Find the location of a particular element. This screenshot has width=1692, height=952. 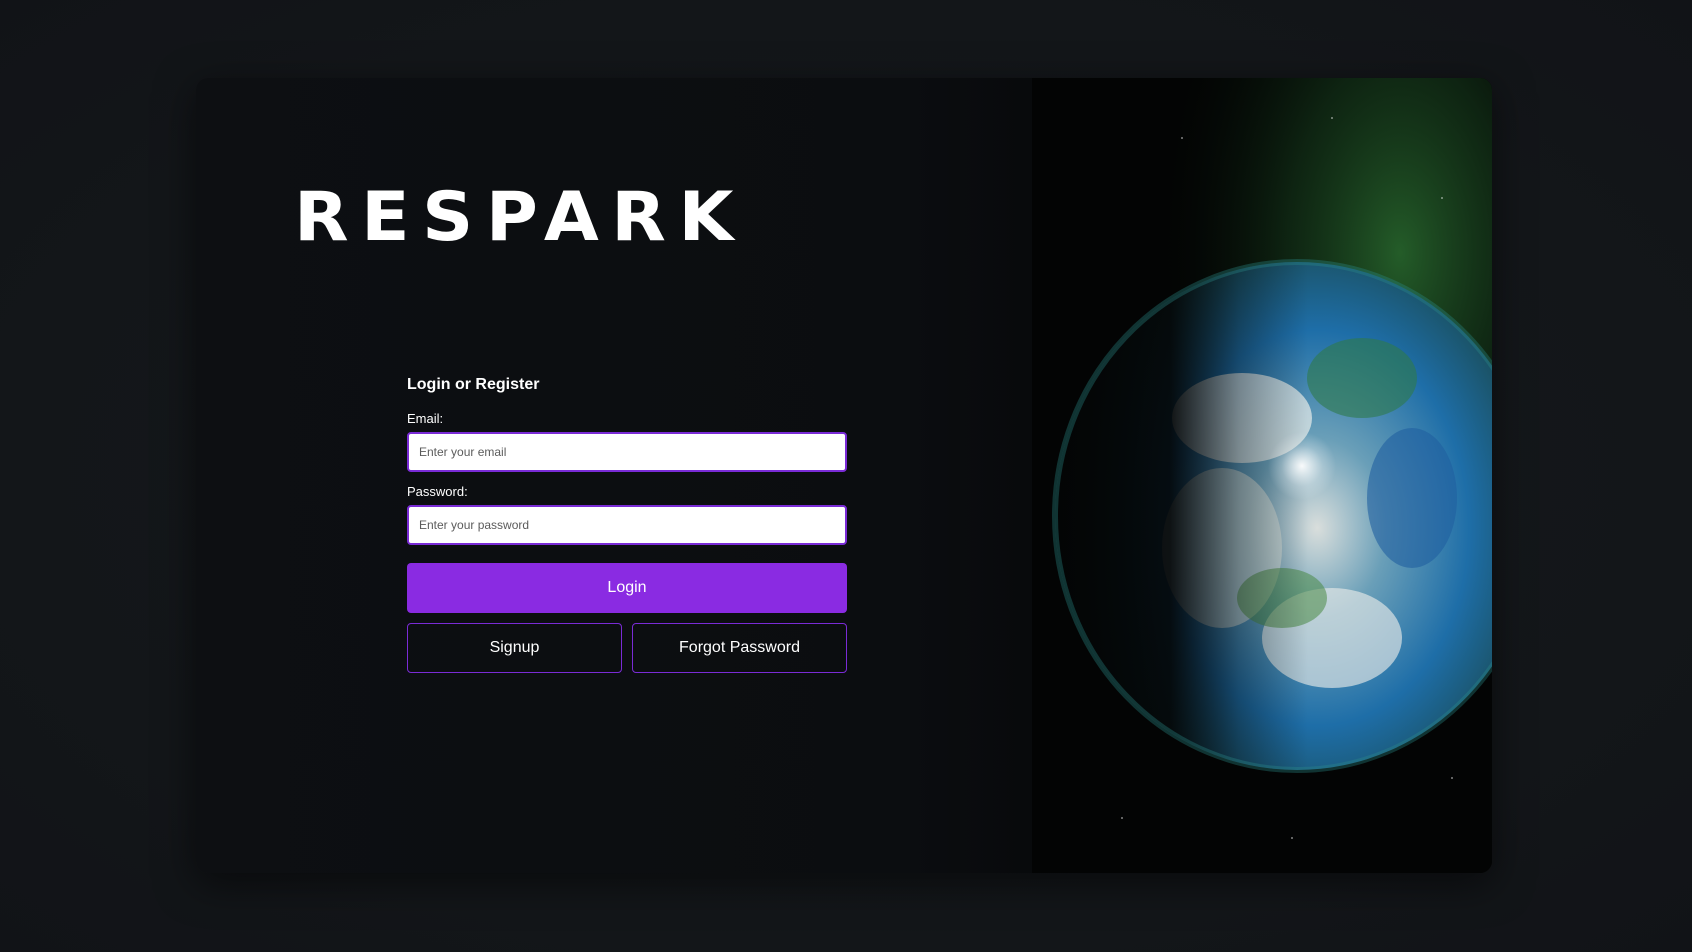

email-input is located at coordinates (627, 452).